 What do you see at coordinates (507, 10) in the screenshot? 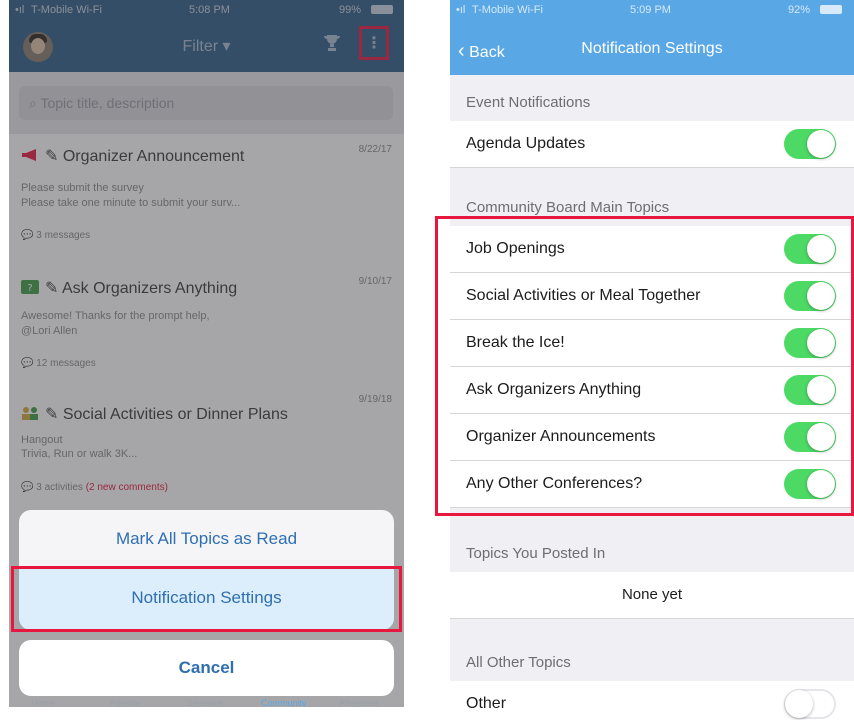
I see `carrier-label: T-Mobile Wi-Fi` at bounding box center [507, 10].